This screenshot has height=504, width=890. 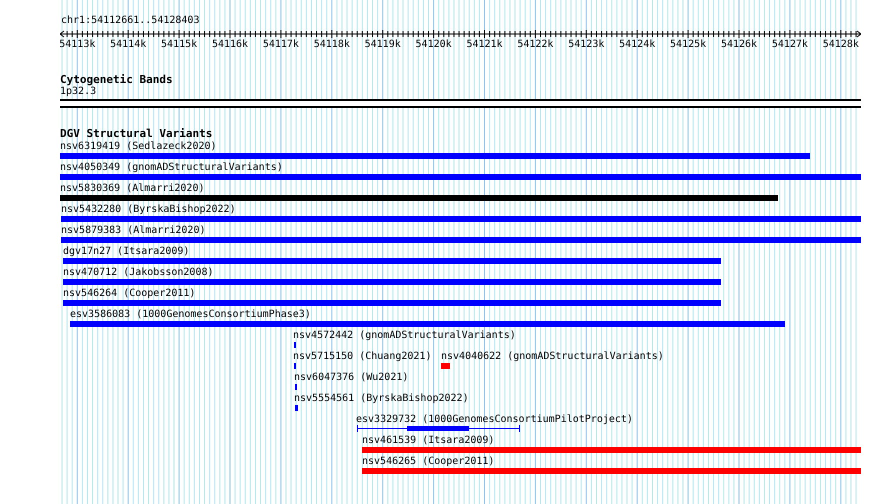 I want to click on variant-label: nsv461539 (Itsara2009), so click(x=428, y=441).